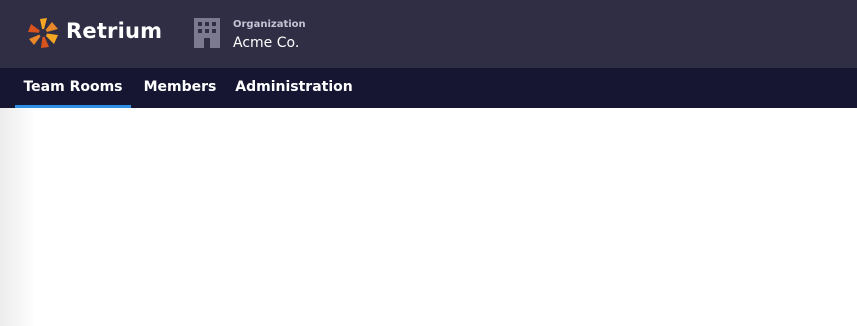  Describe the element at coordinates (73, 88) in the screenshot. I see `tab-team-rooms: Team Rooms` at that location.